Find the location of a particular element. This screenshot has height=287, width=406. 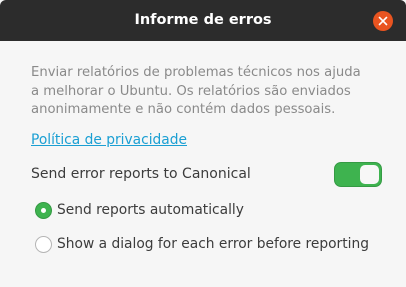

close-icon is located at coordinates (383, 21).